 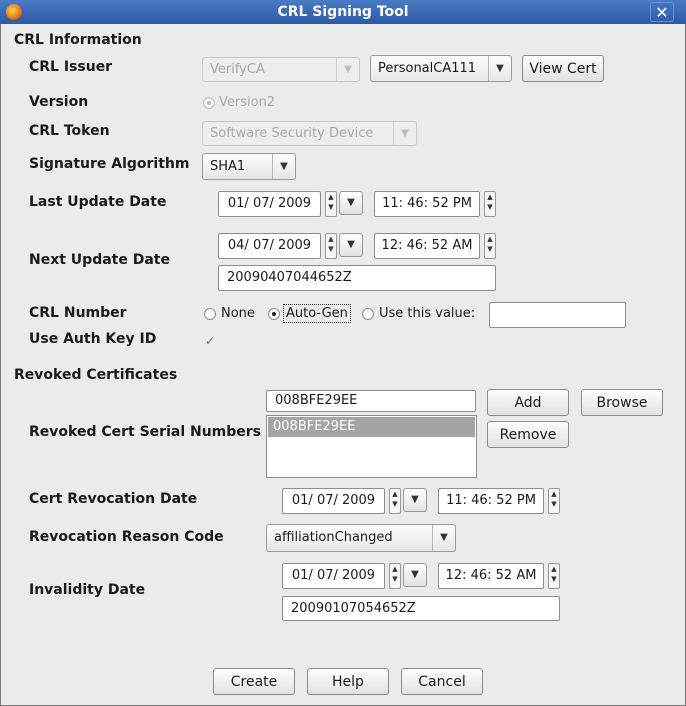 I want to click on crl-number-label: CRL Number, so click(x=78, y=313).